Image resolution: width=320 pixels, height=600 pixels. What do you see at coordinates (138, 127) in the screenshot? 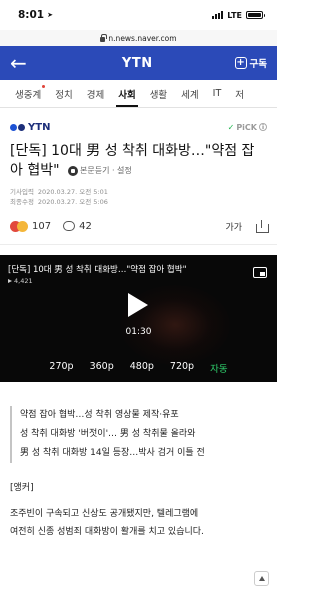
I see `press-row: YTN ✓ PiCK i` at bounding box center [138, 127].